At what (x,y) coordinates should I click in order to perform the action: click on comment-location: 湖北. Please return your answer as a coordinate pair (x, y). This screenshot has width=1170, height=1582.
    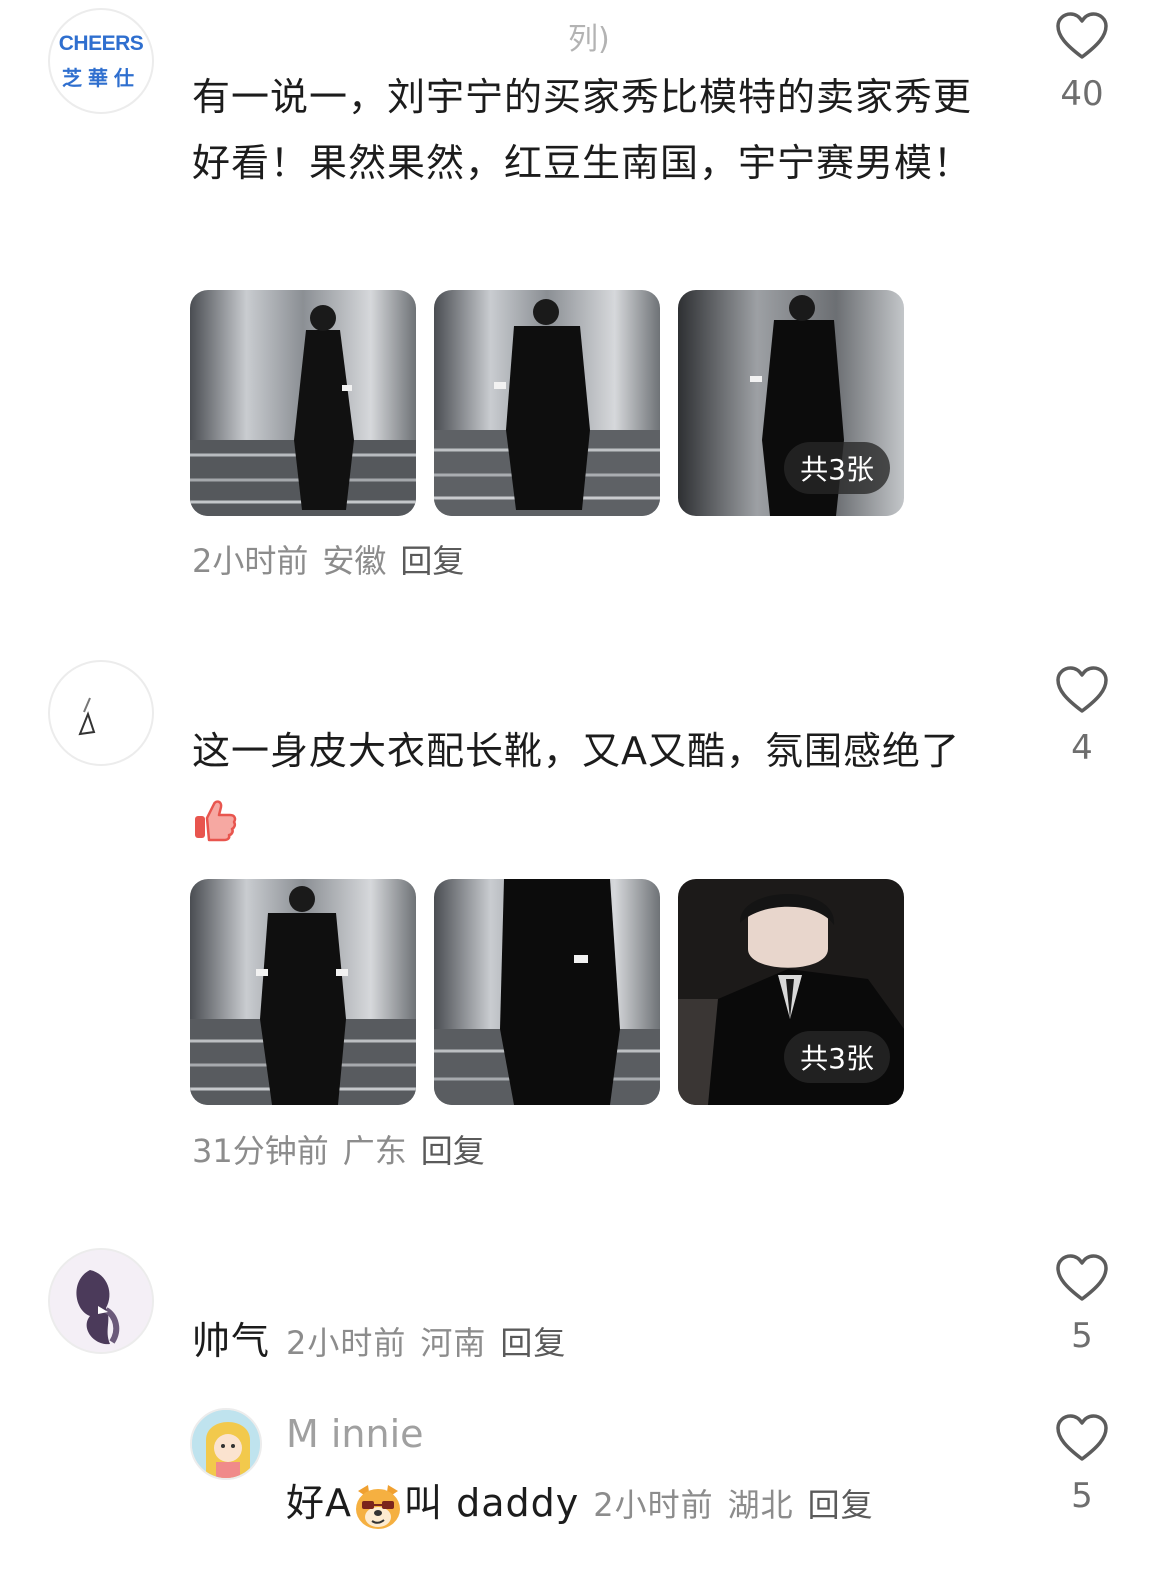
    Looking at the image, I should click on (760, 1505).